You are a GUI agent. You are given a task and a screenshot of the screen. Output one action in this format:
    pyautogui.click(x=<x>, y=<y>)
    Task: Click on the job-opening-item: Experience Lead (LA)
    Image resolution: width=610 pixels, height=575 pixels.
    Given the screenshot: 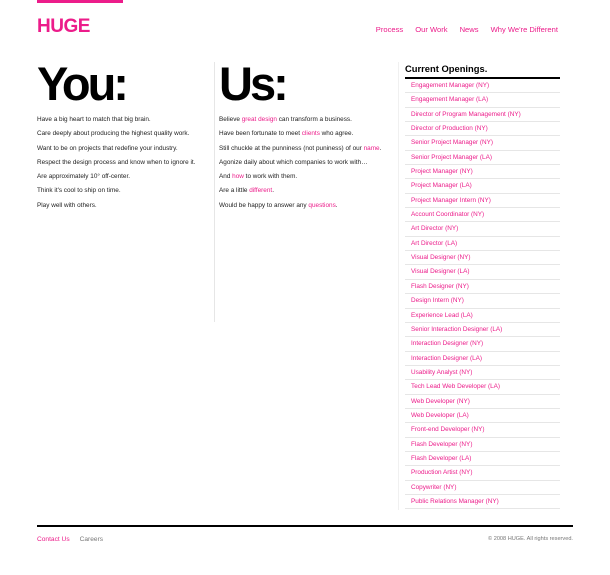 What is the action you would take?
    pyautogui.click(x=482, y=316)
    